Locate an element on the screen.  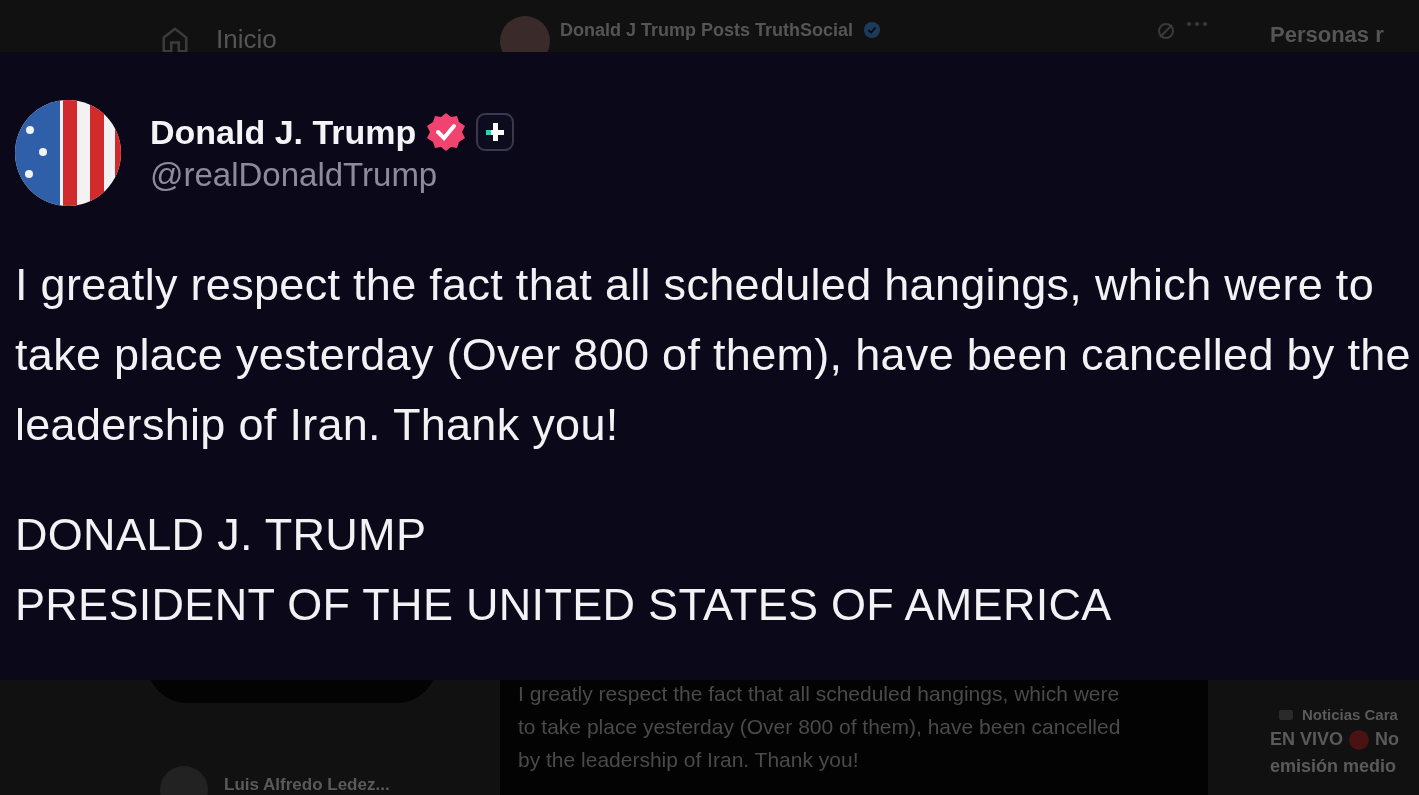
post-text-line: to take place yesterday (Over 800 of them), have been cancelled is located at coordinates (820, 727).